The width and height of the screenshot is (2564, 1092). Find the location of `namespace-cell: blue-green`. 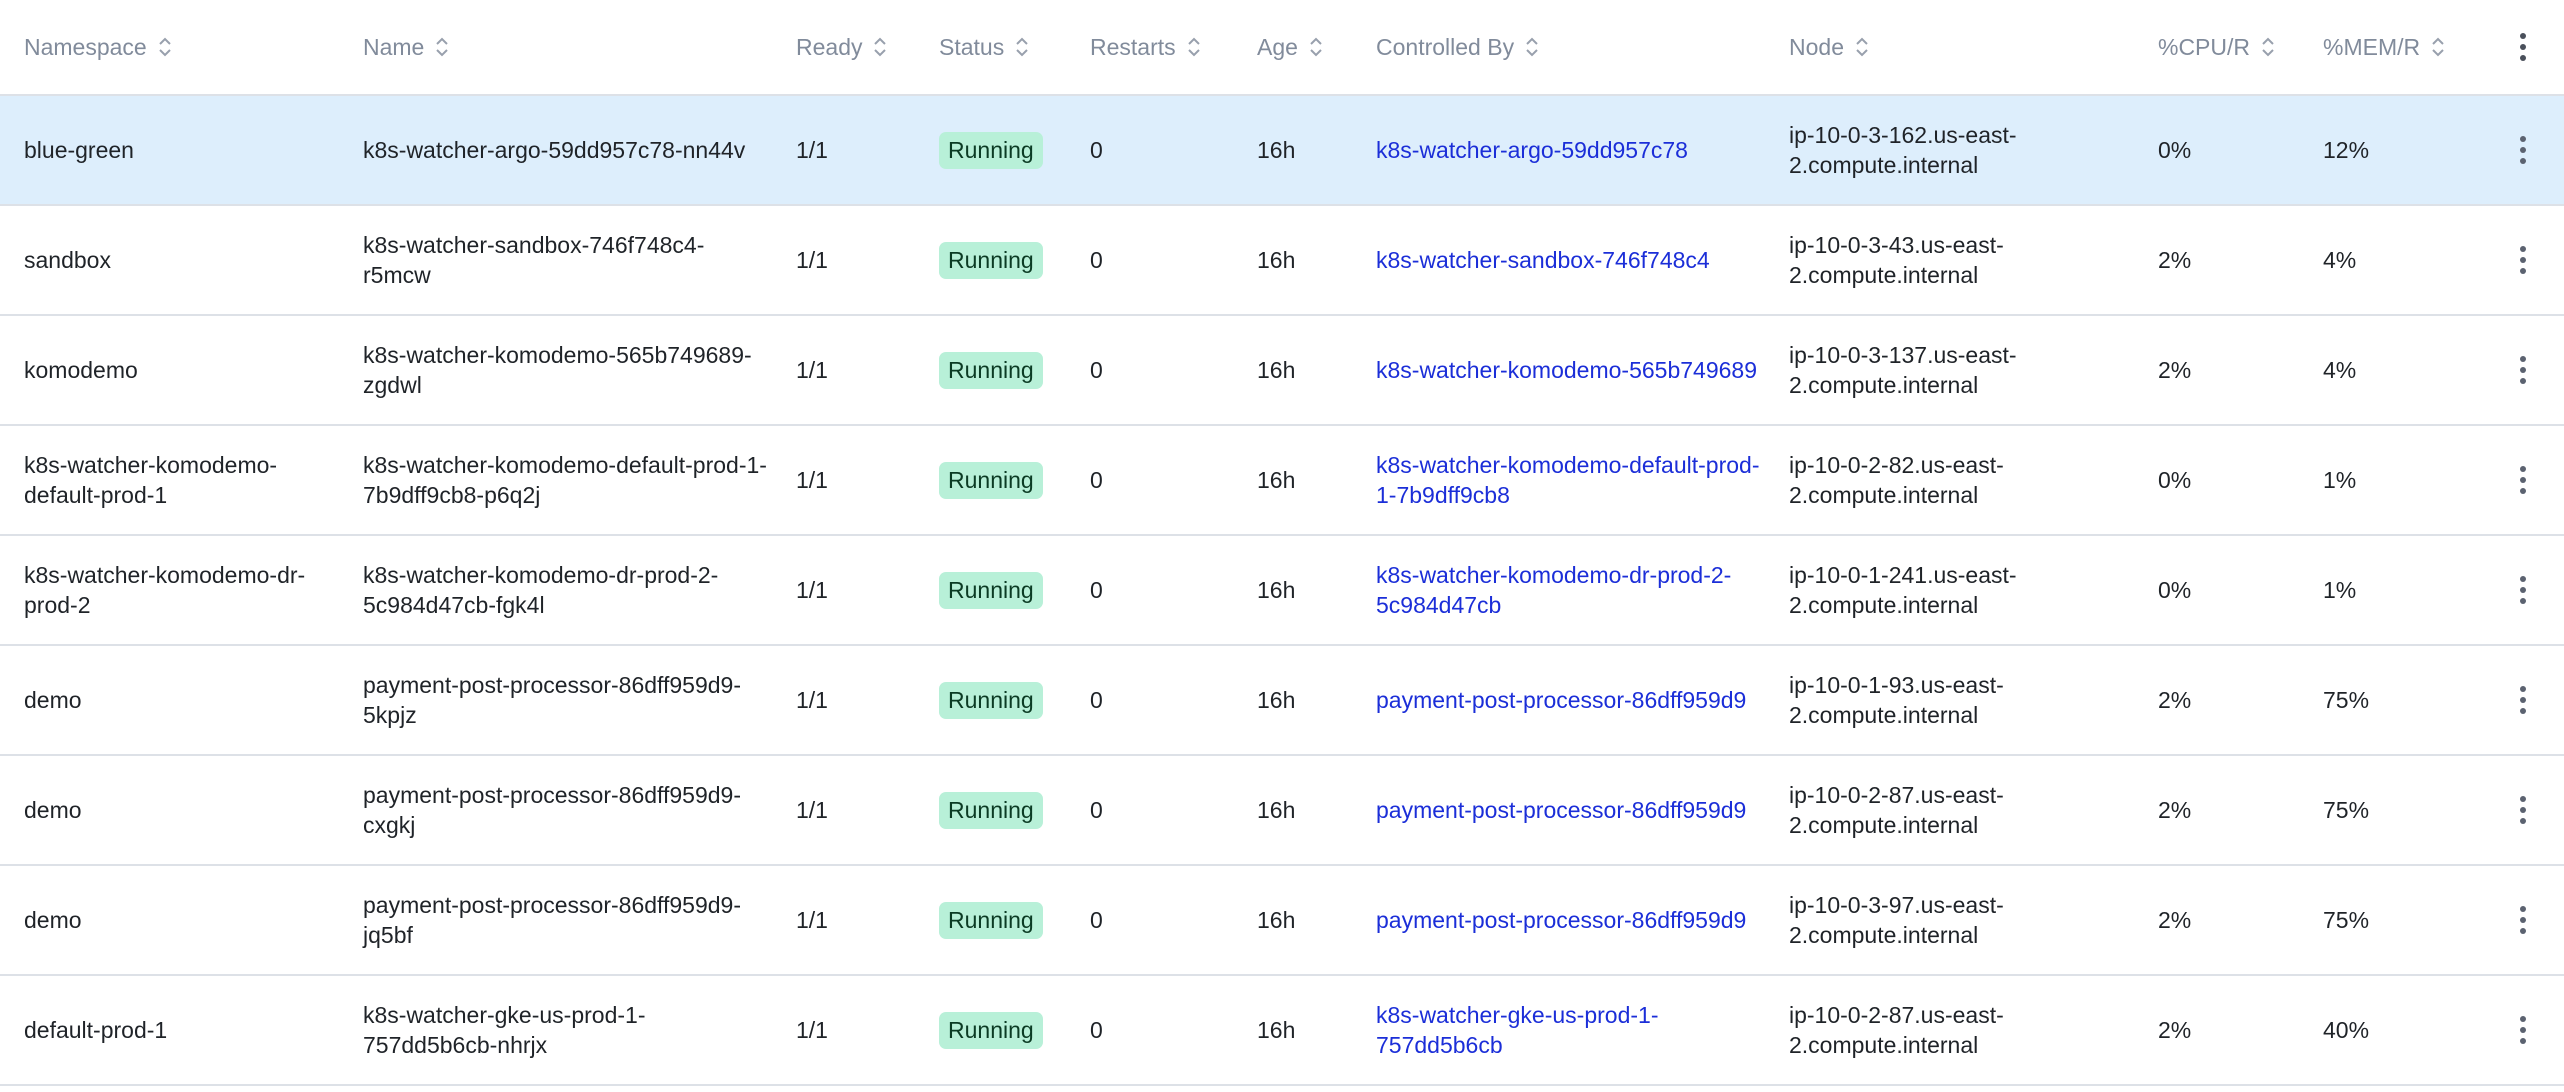

namespace-cell: blue-green is located at coordinates (79, 150).